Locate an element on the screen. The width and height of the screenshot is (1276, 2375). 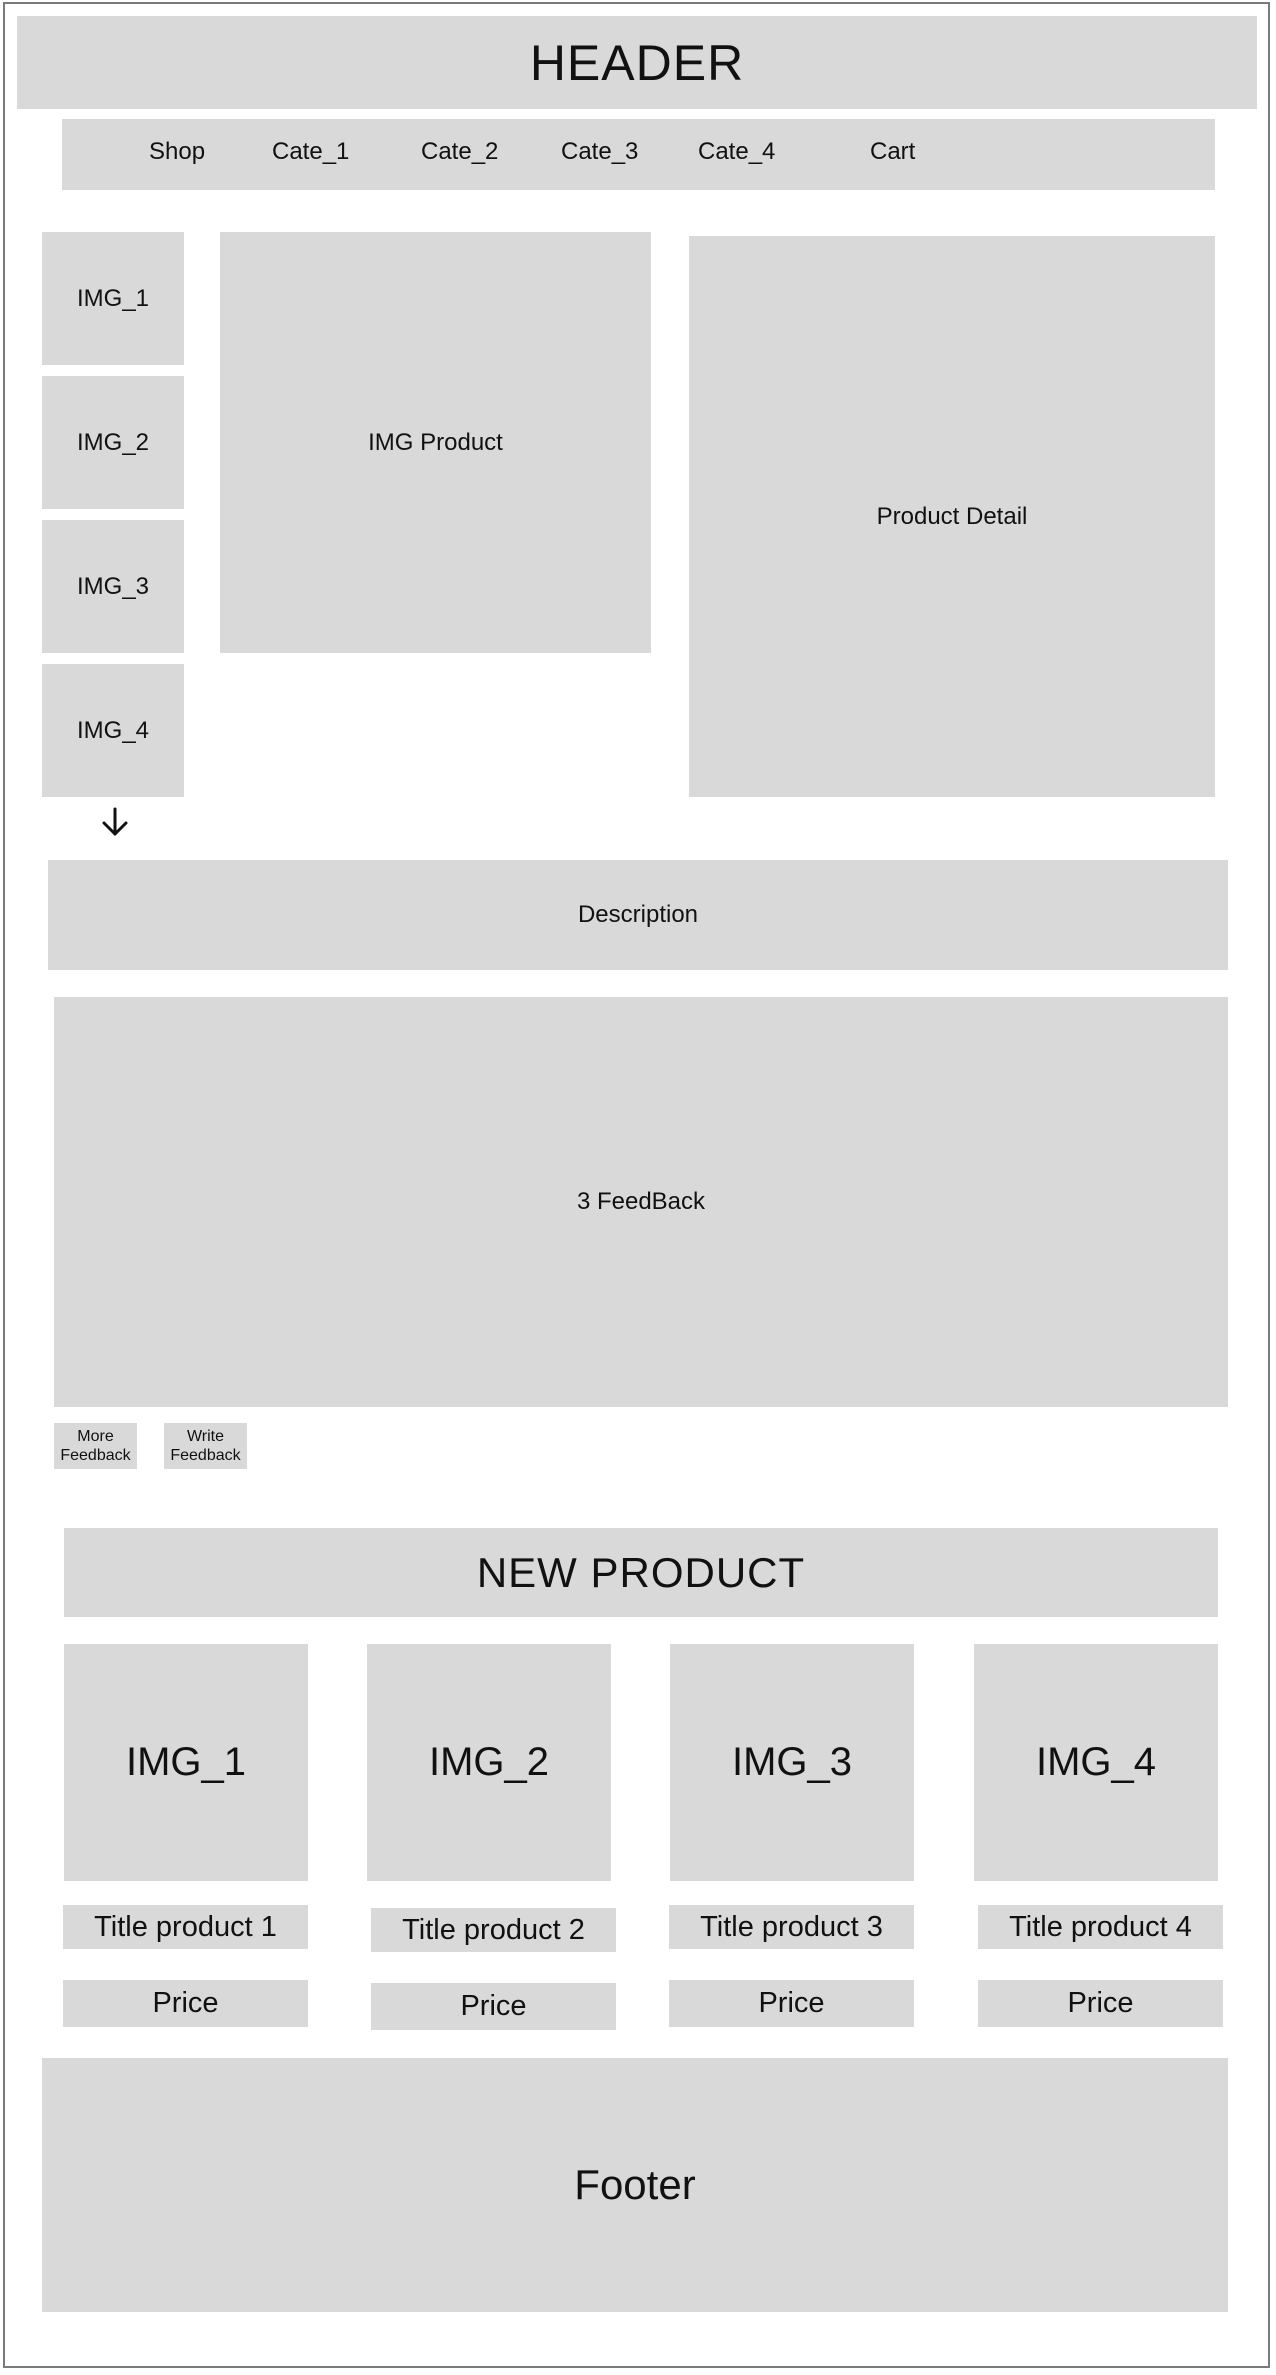
thumbnail-label: IMG_4 is located at coordinates (113, 730).